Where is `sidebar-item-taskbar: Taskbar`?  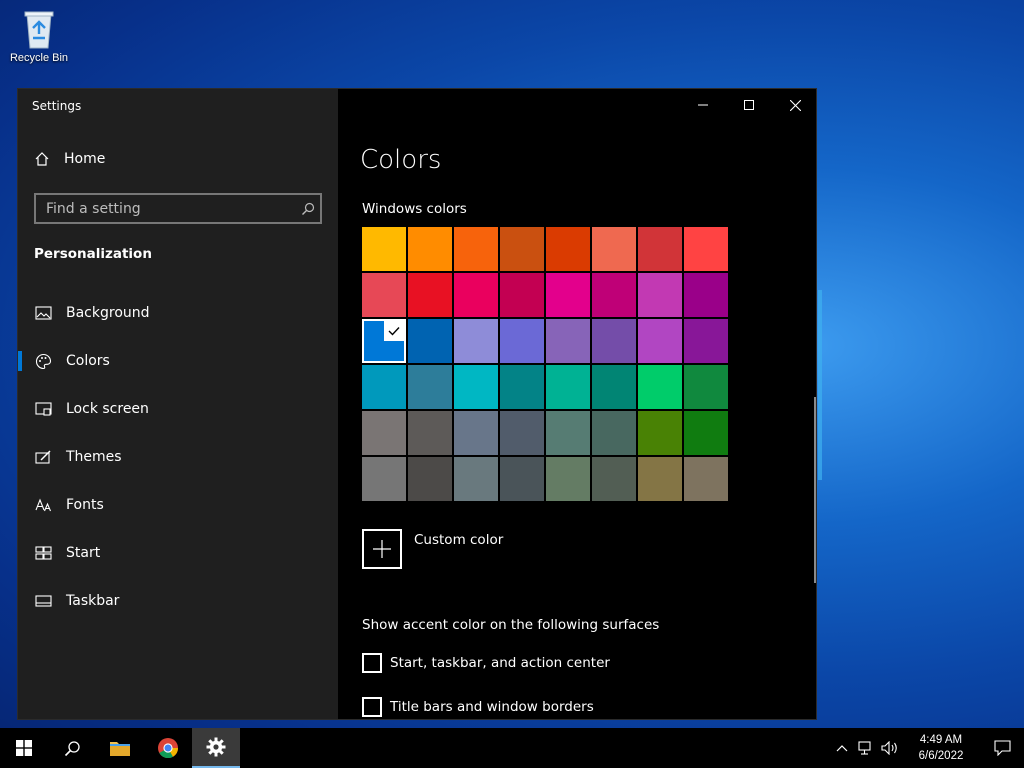 sidebar-item-taskbar: Taskbar is located at coordinates (178, 601).